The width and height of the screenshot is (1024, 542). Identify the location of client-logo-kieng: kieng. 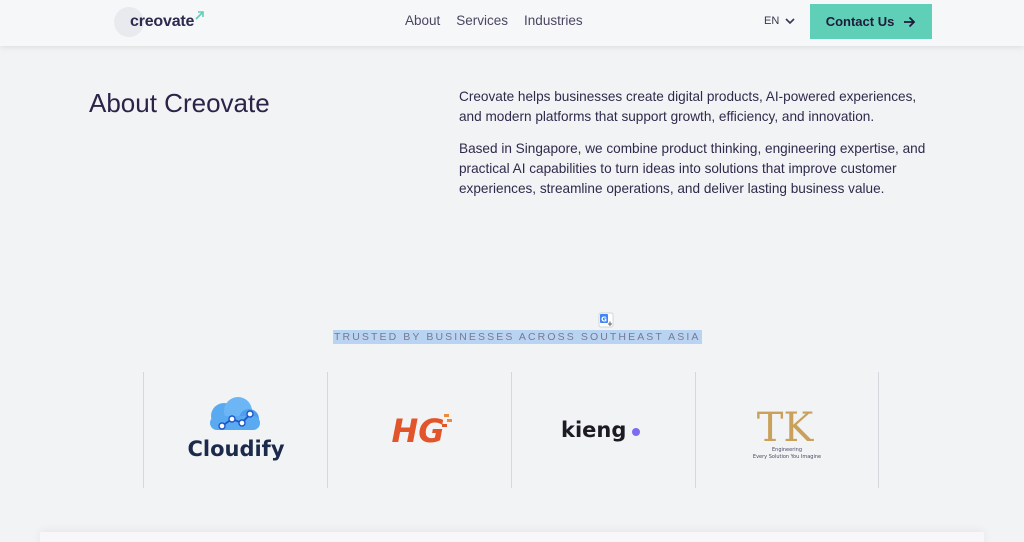
(603, 430).